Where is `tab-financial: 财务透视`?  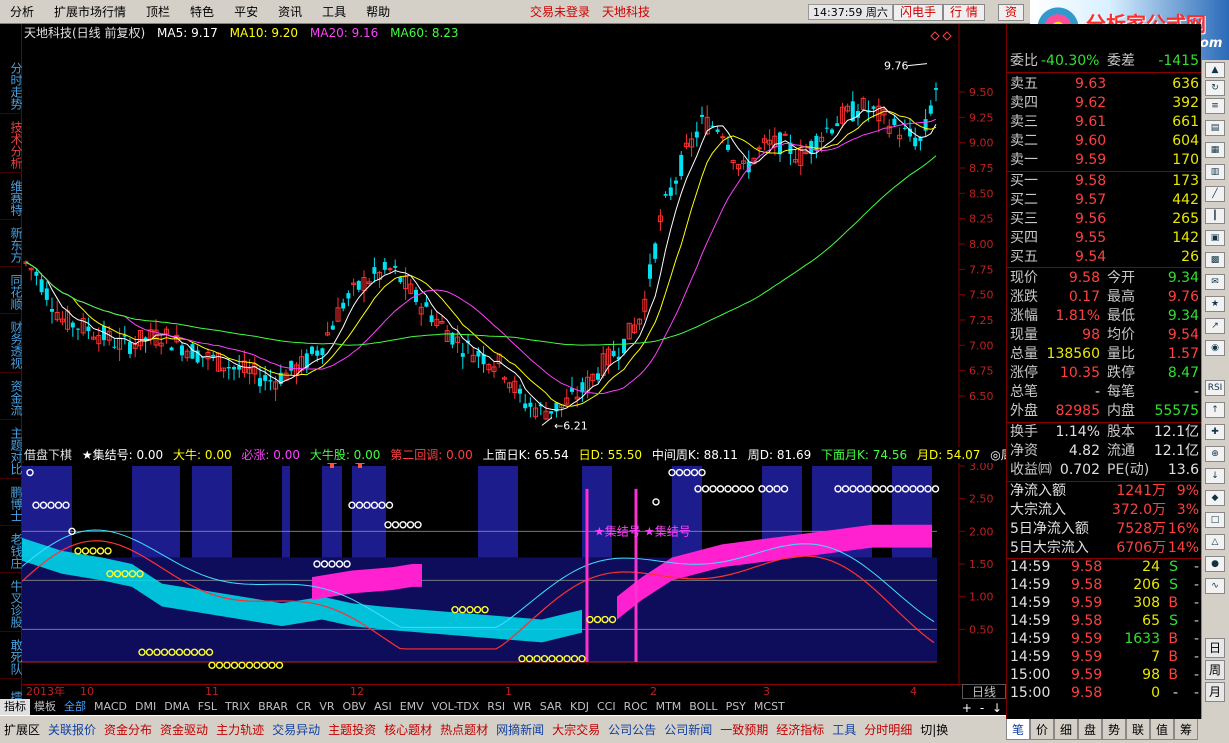
tab-financial: 财务透视 is located at coordinates (11, 345).